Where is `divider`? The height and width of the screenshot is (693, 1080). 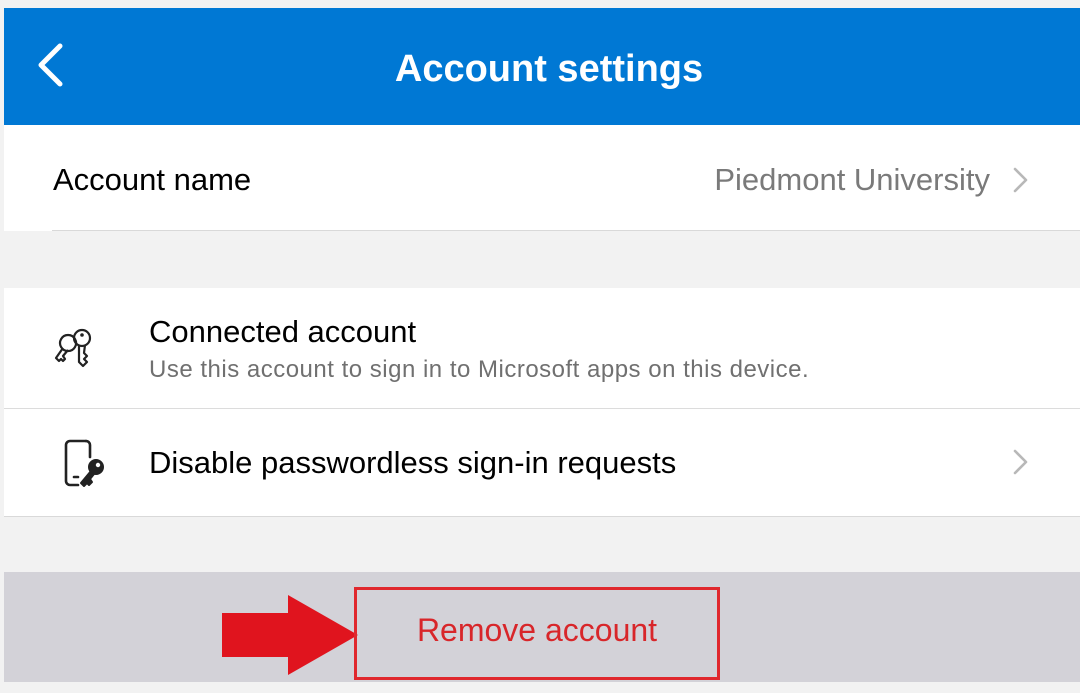 divider is located at coordinates (566, 230).